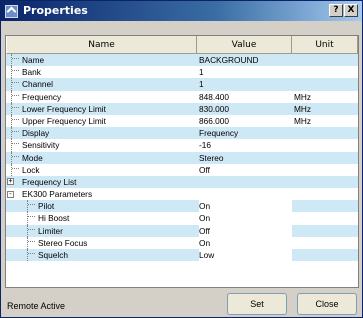  Describe the element at coordinates (101, 255) in the screenshot. I see `property-name-cell: Squelch` at that location.